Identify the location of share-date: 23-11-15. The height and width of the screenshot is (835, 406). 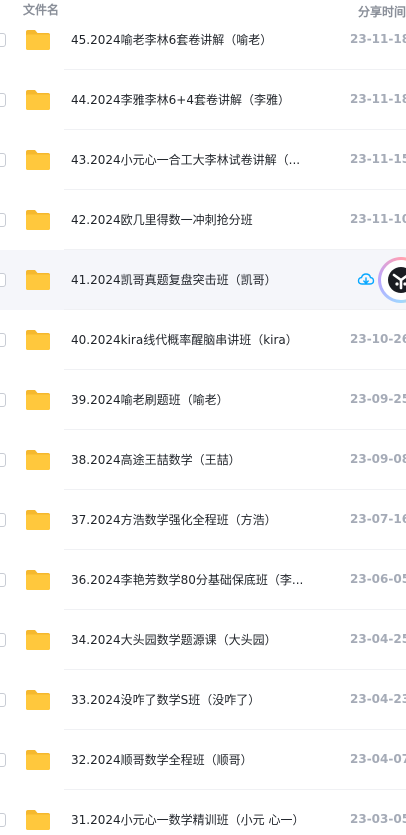
(378, 159).